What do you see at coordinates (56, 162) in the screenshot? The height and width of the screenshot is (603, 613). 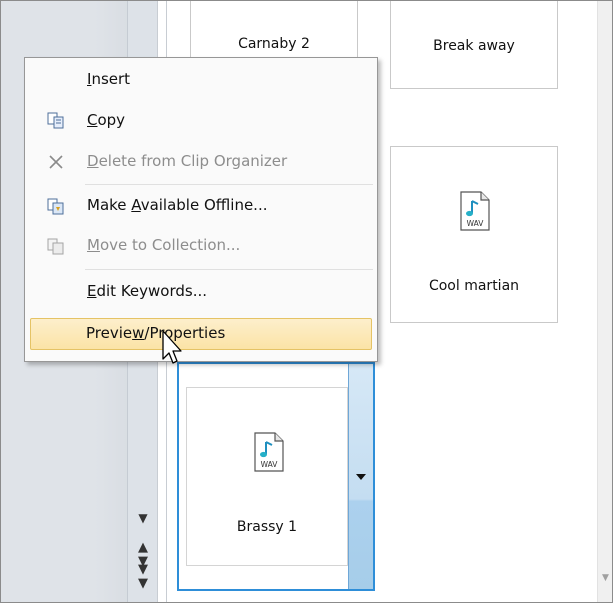 I see `delete-x-icon` at bounding box center [56, 162].